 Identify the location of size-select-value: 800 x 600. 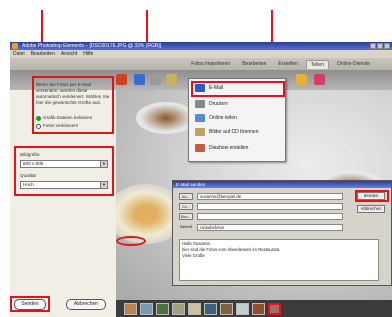
(33, 163).